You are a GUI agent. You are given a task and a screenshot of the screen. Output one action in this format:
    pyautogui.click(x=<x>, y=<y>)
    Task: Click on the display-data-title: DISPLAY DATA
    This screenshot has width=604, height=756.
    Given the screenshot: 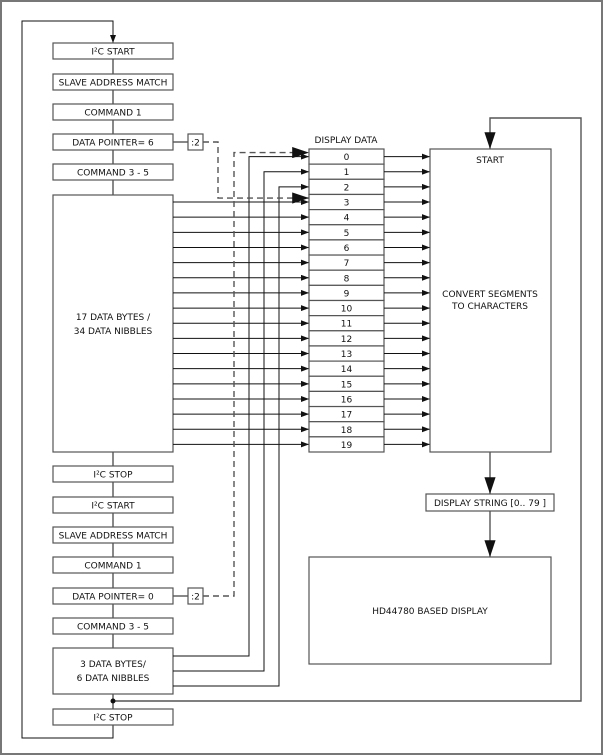 What is the action you would take?
    pyautogui.click(x=347, y=141)
    